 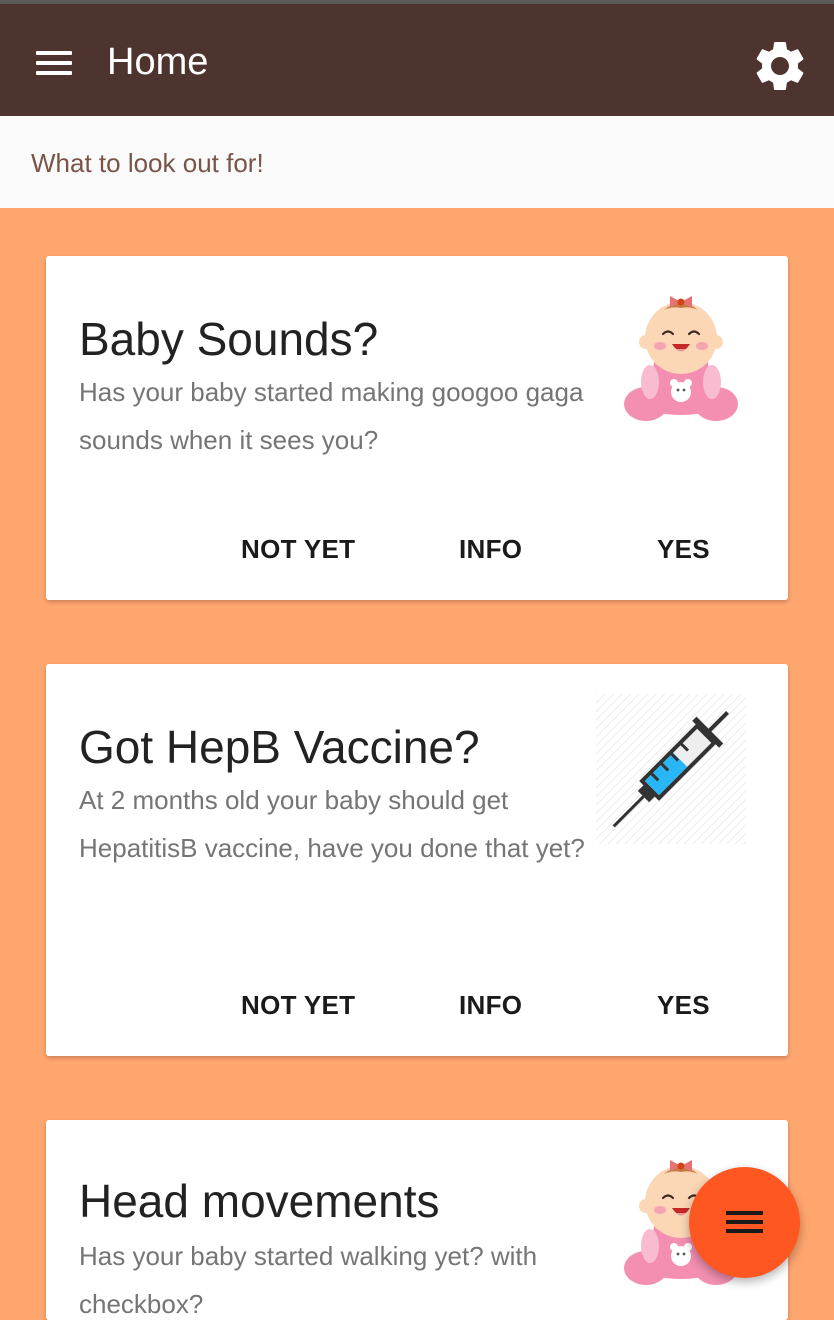 I want to click on menu-button, so click(x=54, y=61).